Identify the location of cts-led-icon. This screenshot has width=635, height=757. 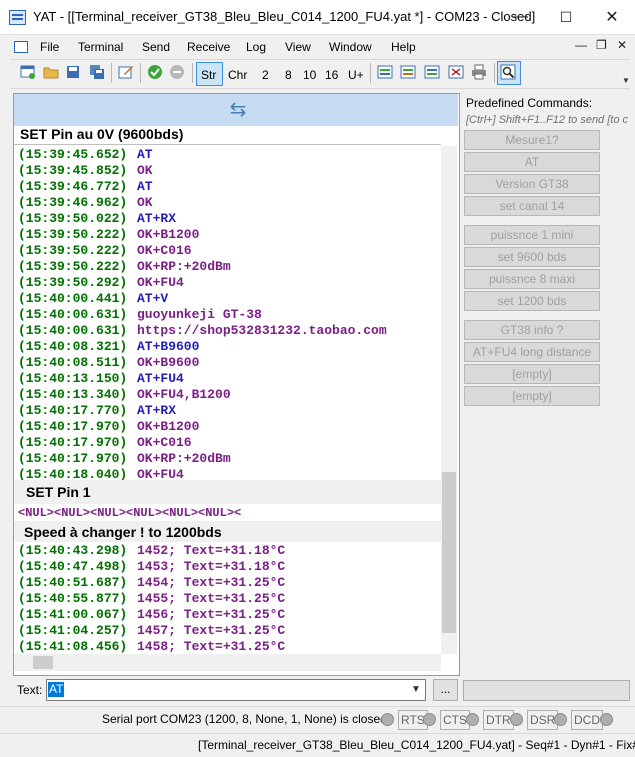
(472, 719).